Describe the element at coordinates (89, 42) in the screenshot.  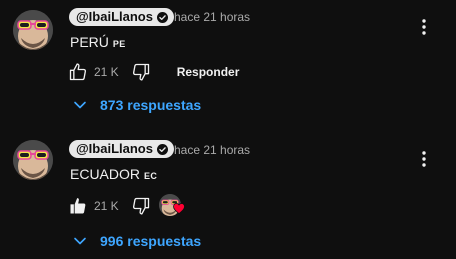
I see `comment-body: PERÚ` at that location.